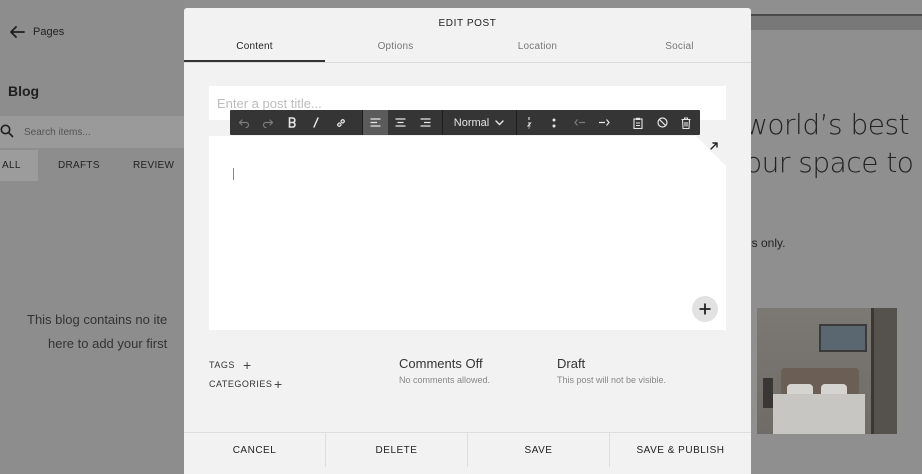 The image size is (922, 474). Describe the element at coordinates (108, 343) in the screenshot. I see `empty-state-line-2: here to add your first` at that location.